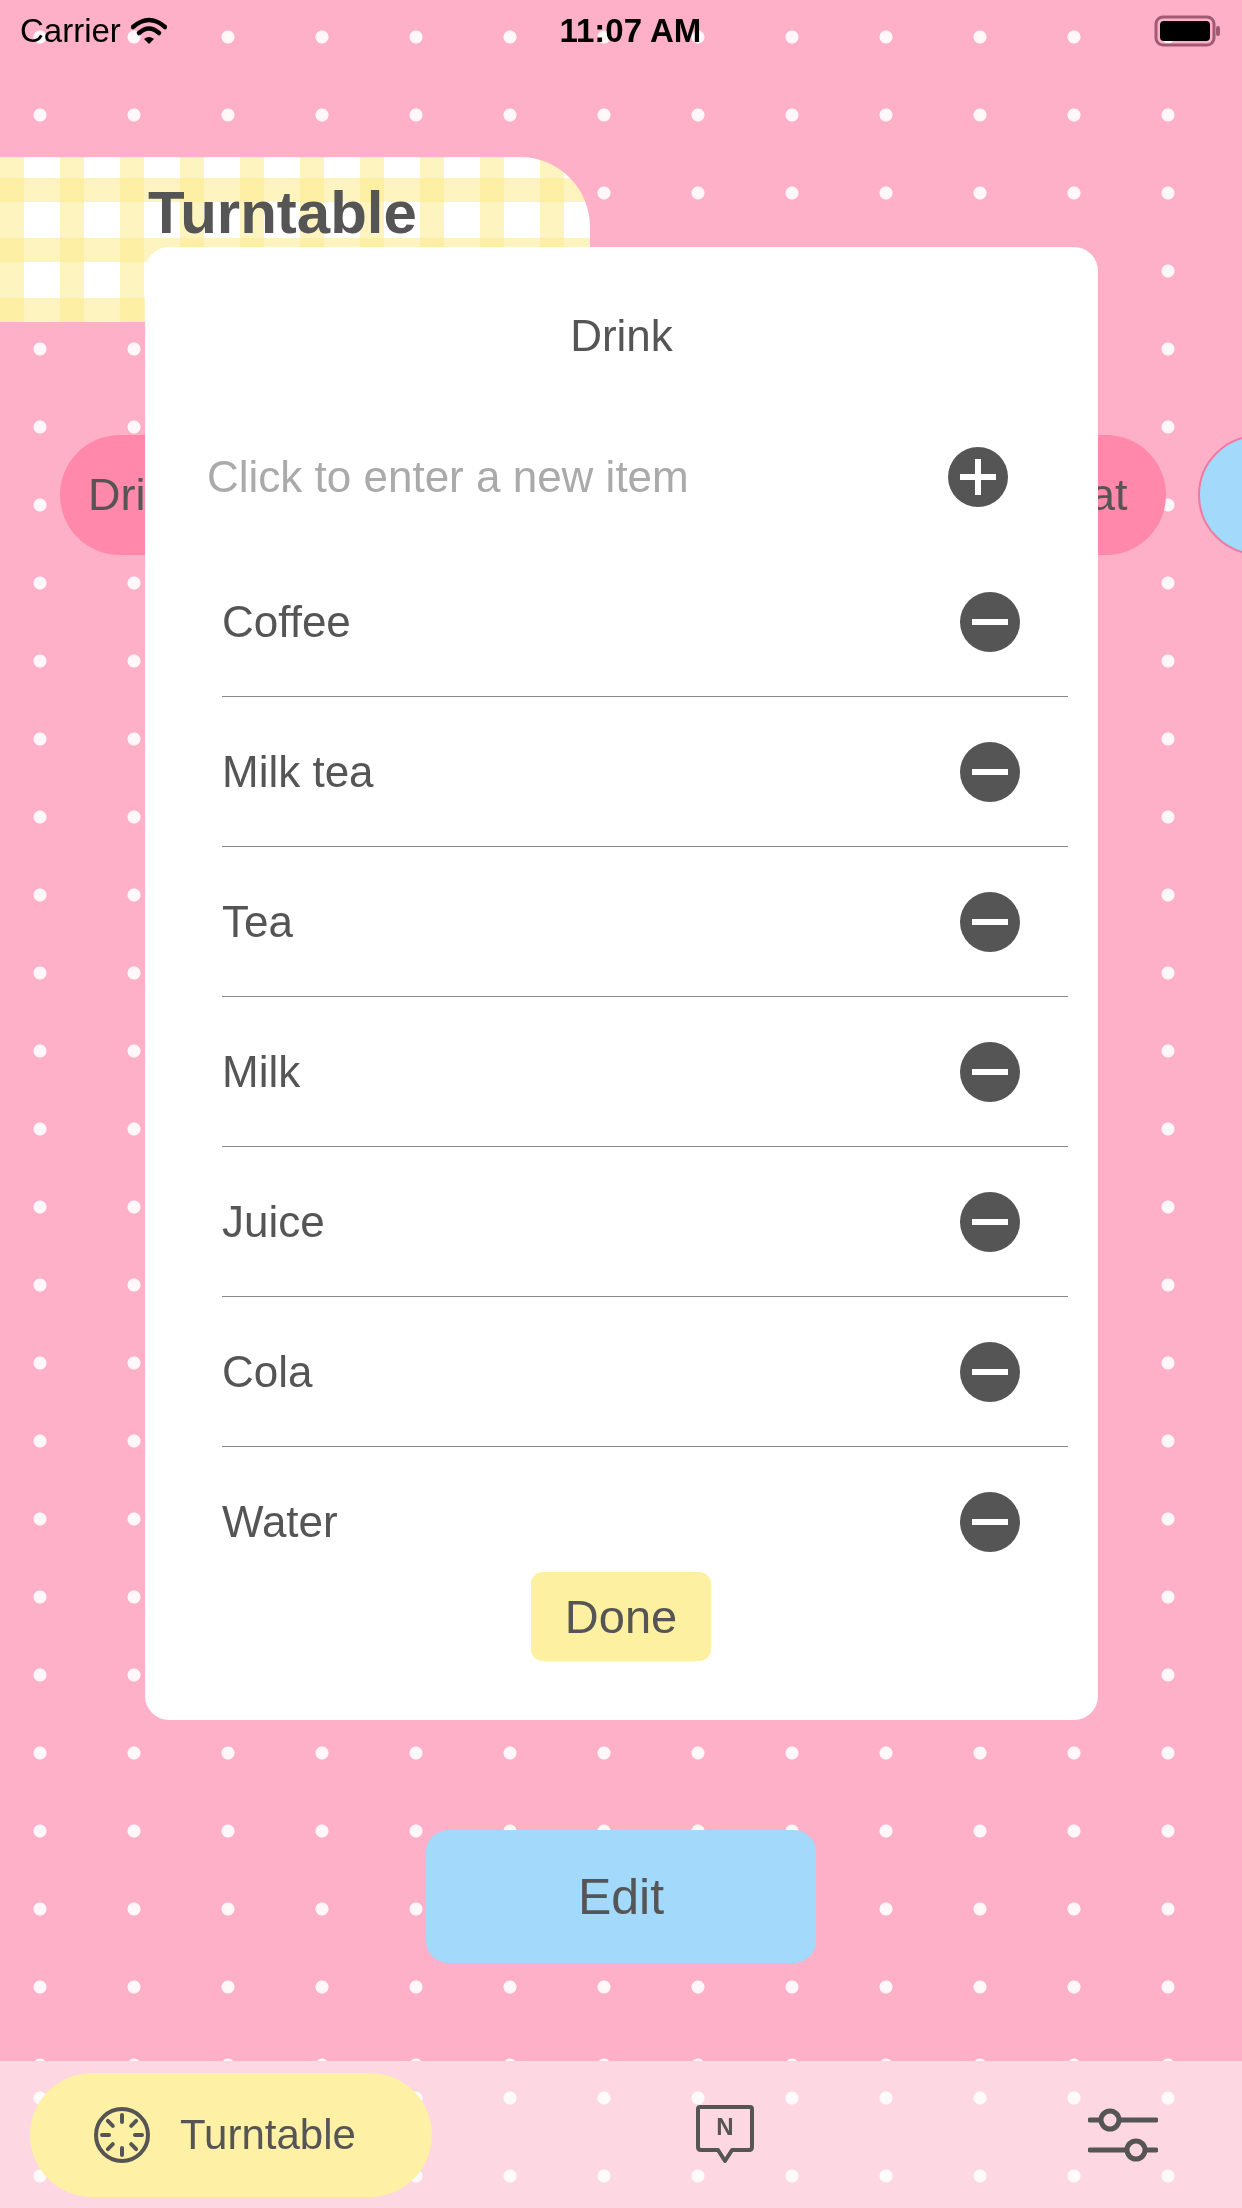  What do you see at coordinates (280, 1522) in the screenshot?
I see `item-label: Water` at bounding box center [280, 1522].